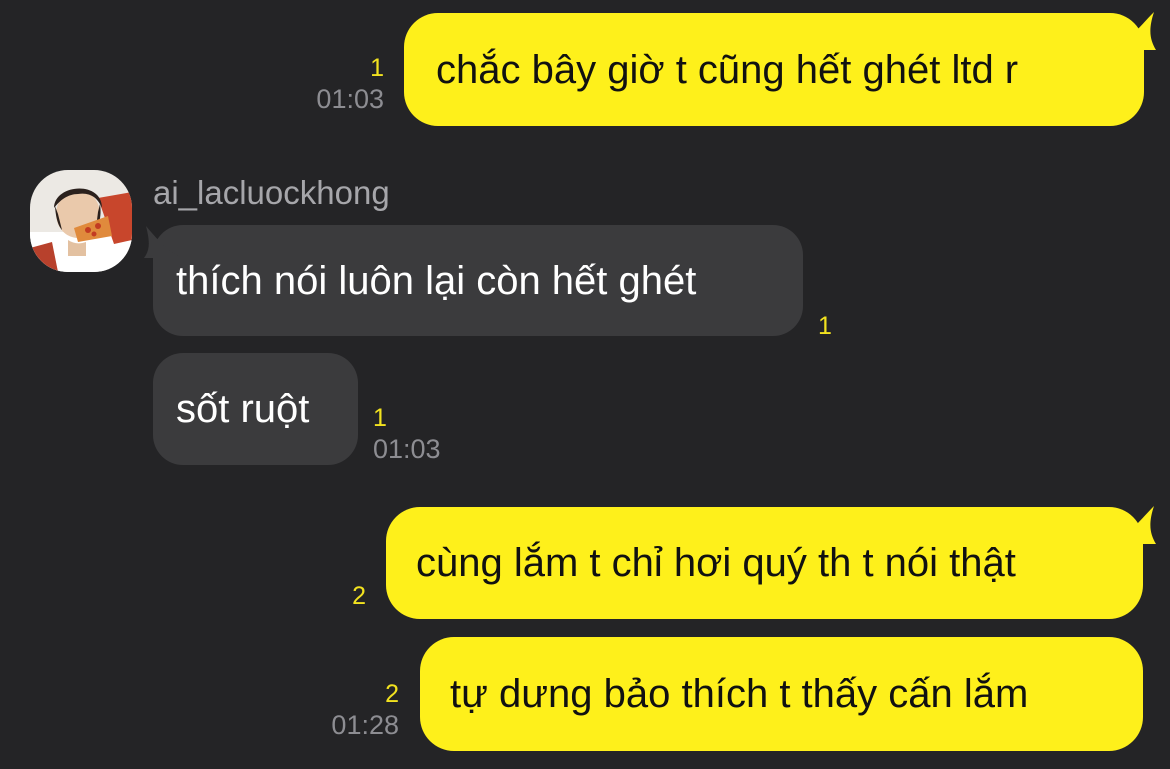 The width and height of the screenshot is (1170, 769). What do you see at coordinates (243, 409) in the screenshot?
I see `message-text: sốt ruột` at bounding box center [243, 409].